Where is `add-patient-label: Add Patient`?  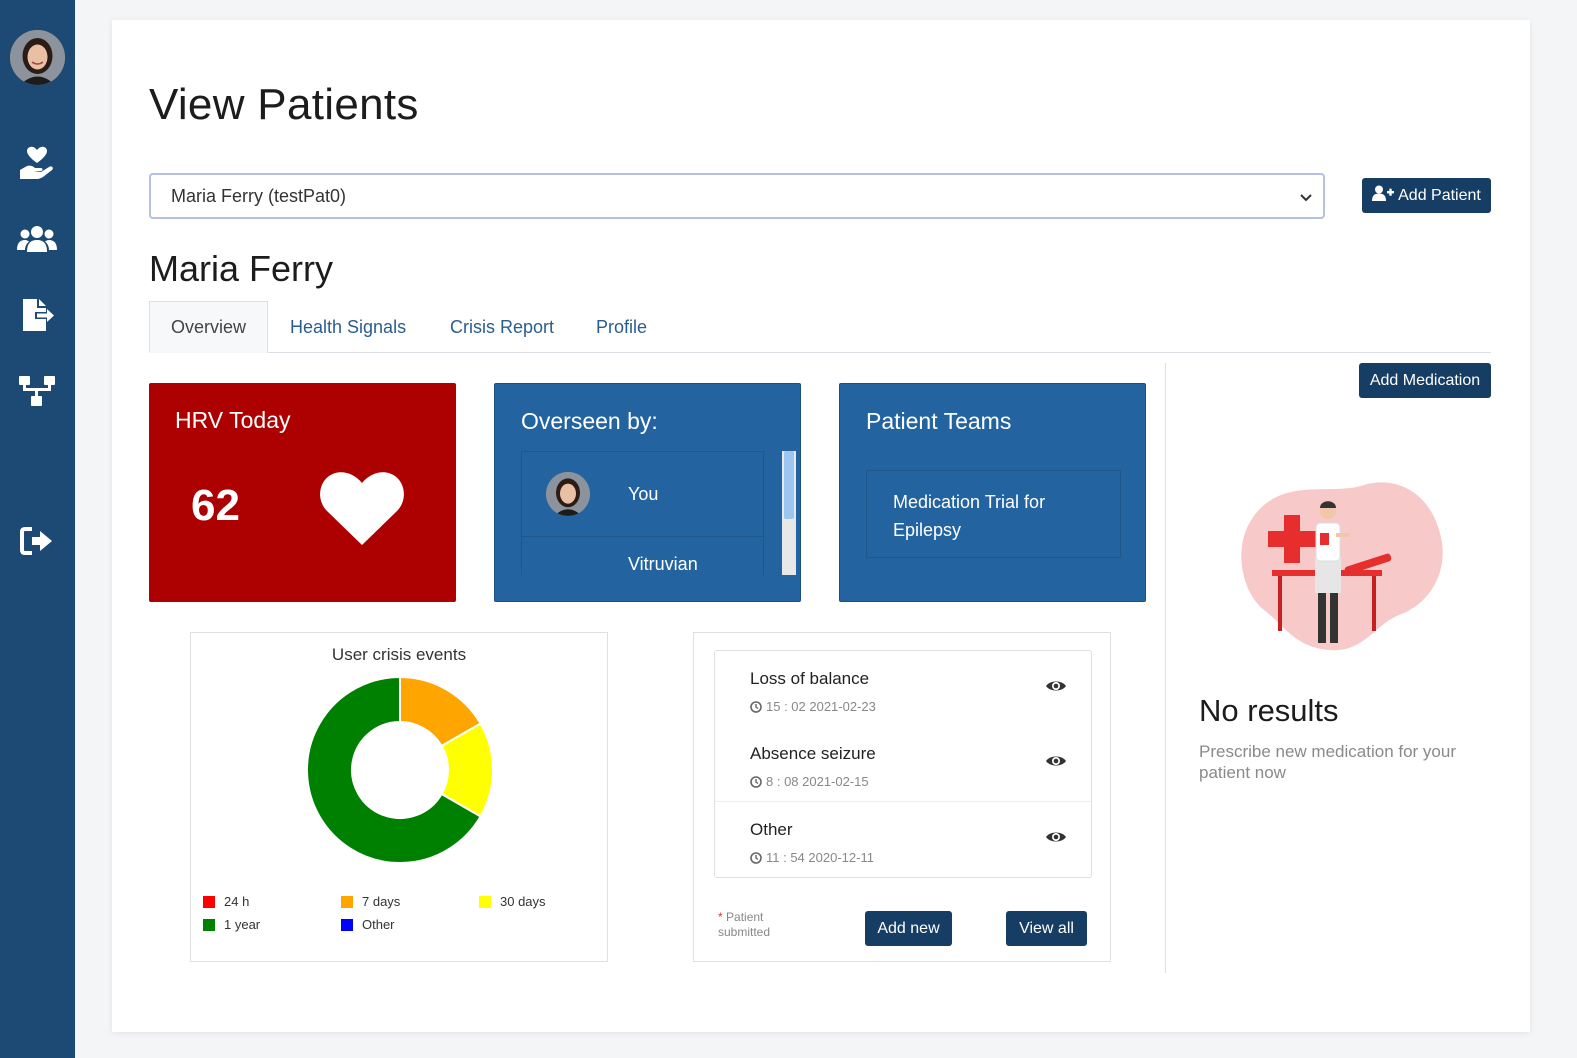
add-patient-label: Add Patient is located at coordinates (1439, 195).